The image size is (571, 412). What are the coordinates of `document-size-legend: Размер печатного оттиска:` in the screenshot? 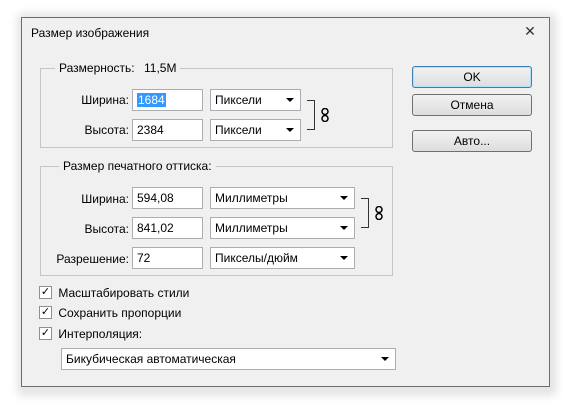 It's located at (137, 166).